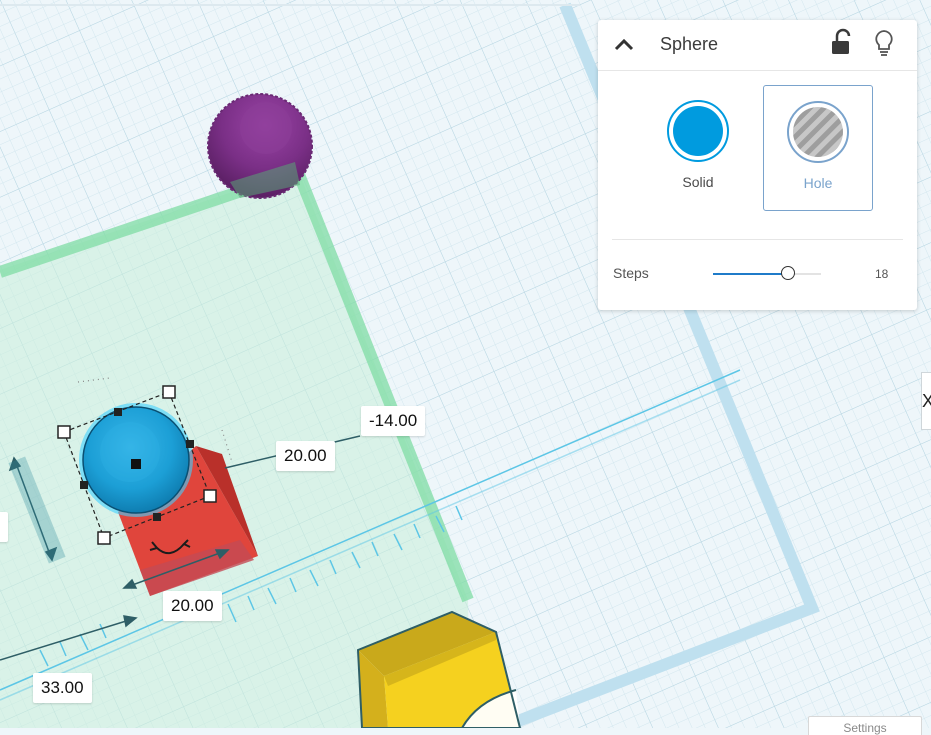 The height and width of the screenshot is (735, 931). Describe the element at coordinates (884, 43) in the screenshot. I see `lightbulb-icon` at that location.